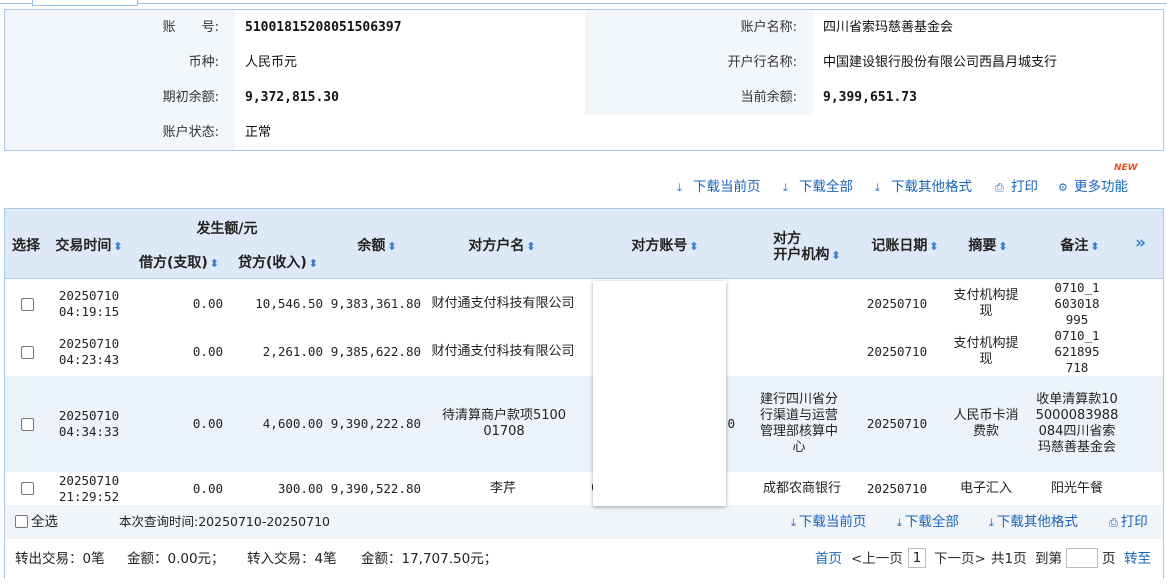  Describe the element at coordinates (227, 229) in the screenshot. I see `header-amount-group: 发生额/元` at that location.